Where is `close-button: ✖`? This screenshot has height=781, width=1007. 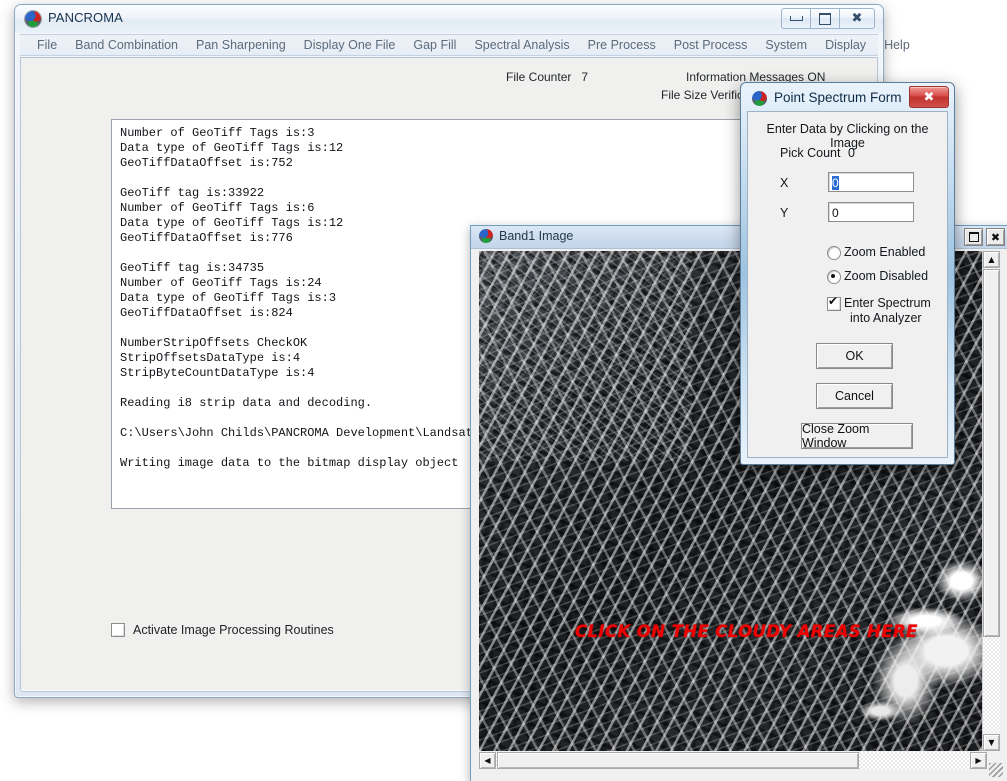
close-button: ✖ is located at coordinates (857, 18).